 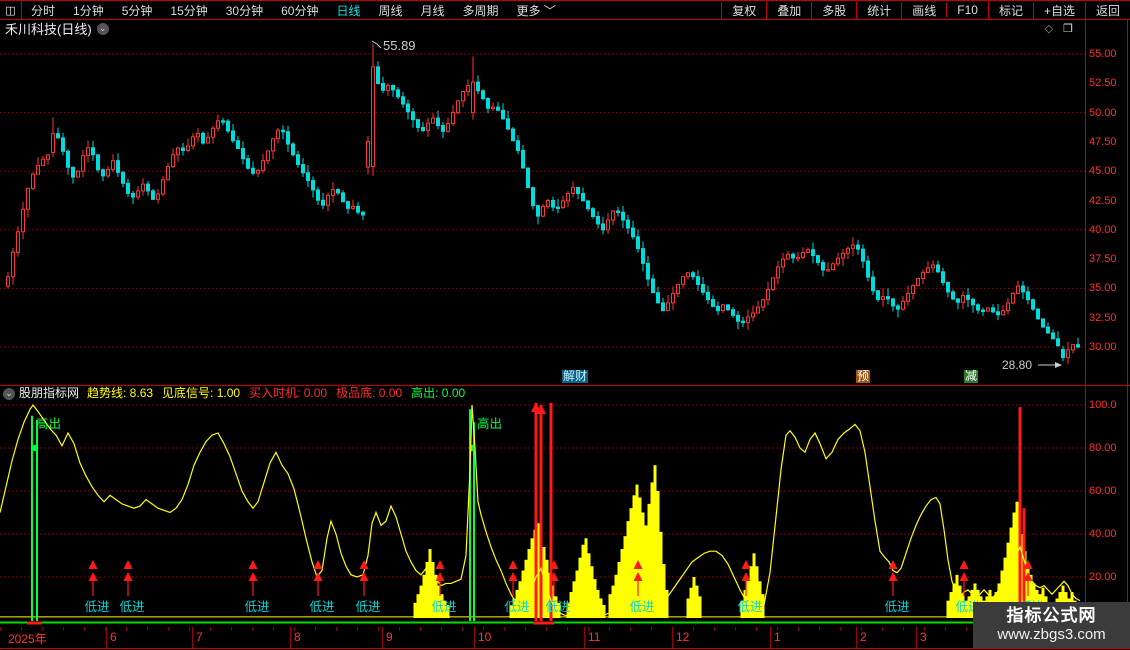 I want to click on price-tick-label: 55.00, so click(x=1103, y=54).